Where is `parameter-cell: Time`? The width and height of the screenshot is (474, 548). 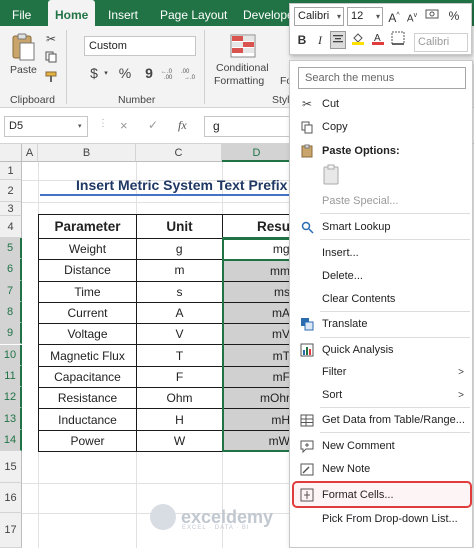 parameter-cell: Time is located at coordinates (87, 291).